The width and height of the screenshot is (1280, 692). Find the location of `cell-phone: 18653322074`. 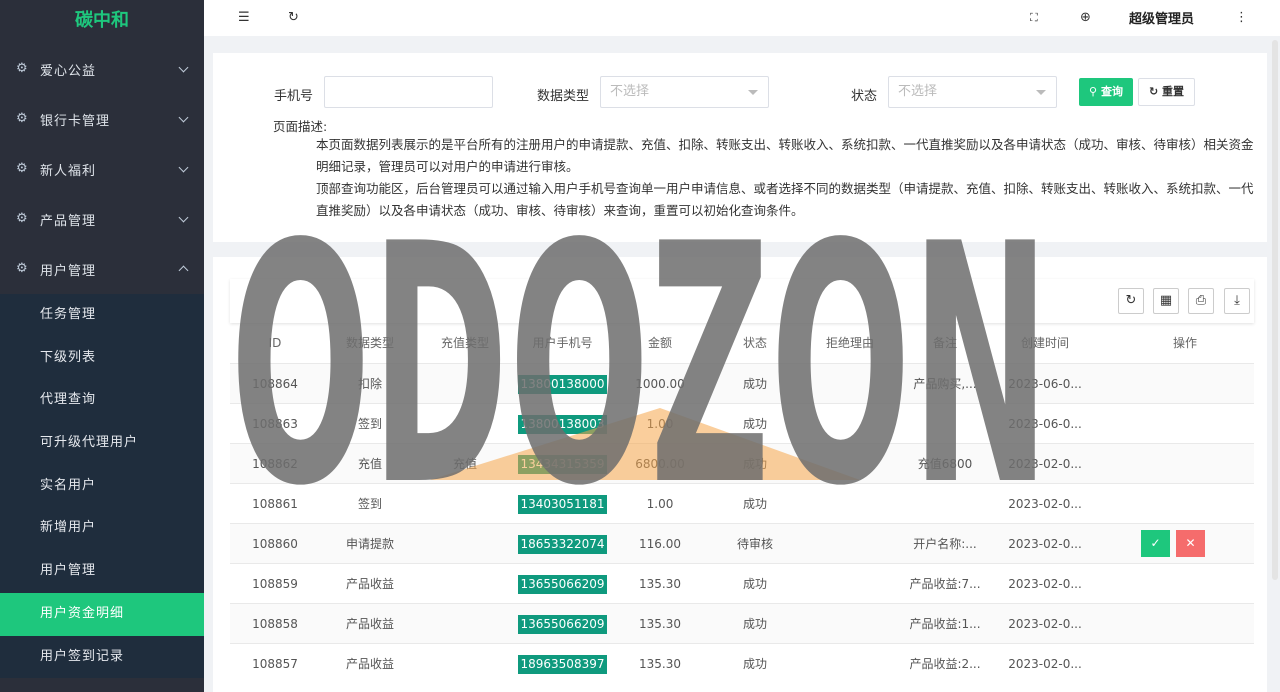

cell-phone: 18653322074 is located at coordinates (562, 544).